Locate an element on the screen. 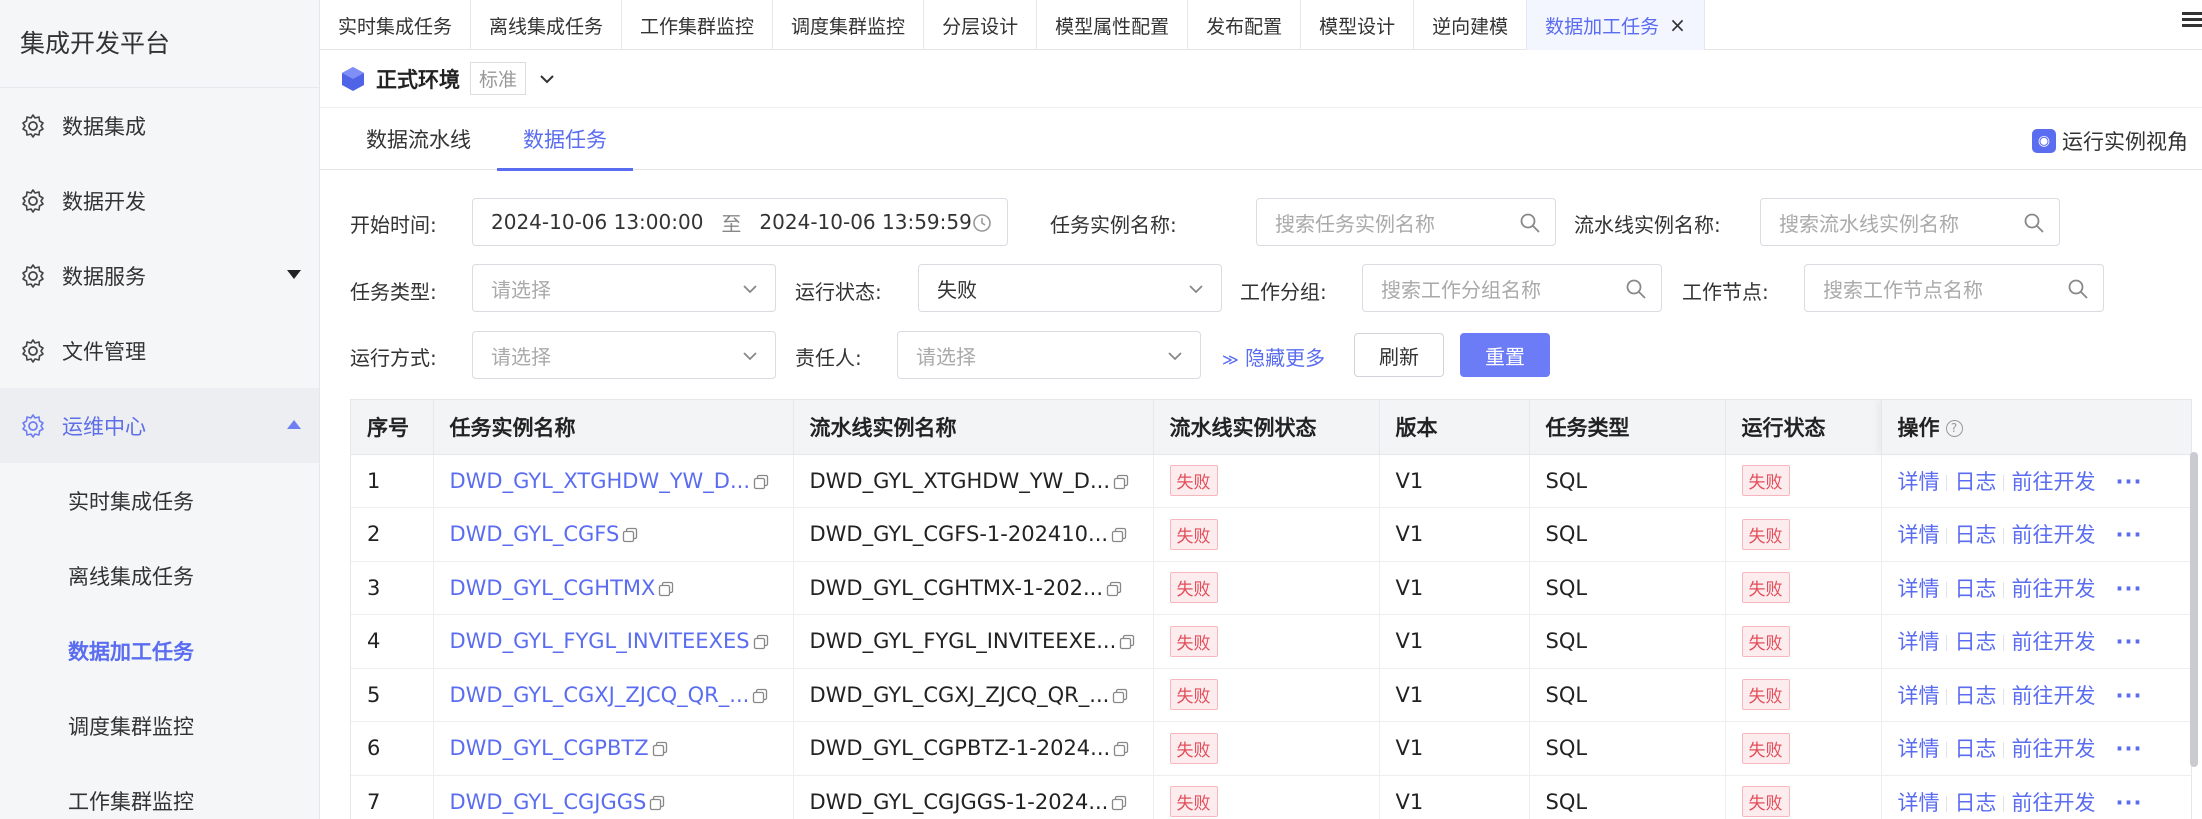 The image size is (2202, 819). tab-2: 离线集成任务 is located at coordinates (547, 25).